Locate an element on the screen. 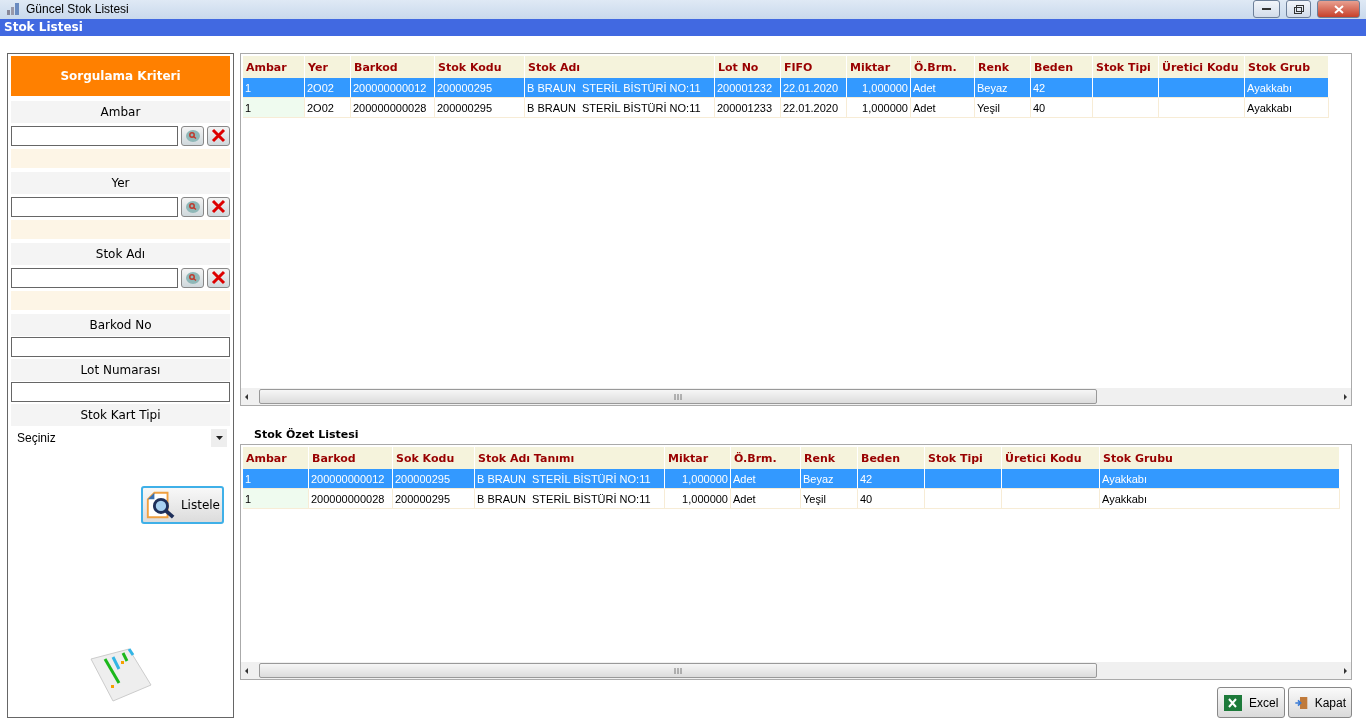 Image resolution: width=1366 pixels, height=728 pixels. field-label: Stok Adı is located at coordinates (120, 254).